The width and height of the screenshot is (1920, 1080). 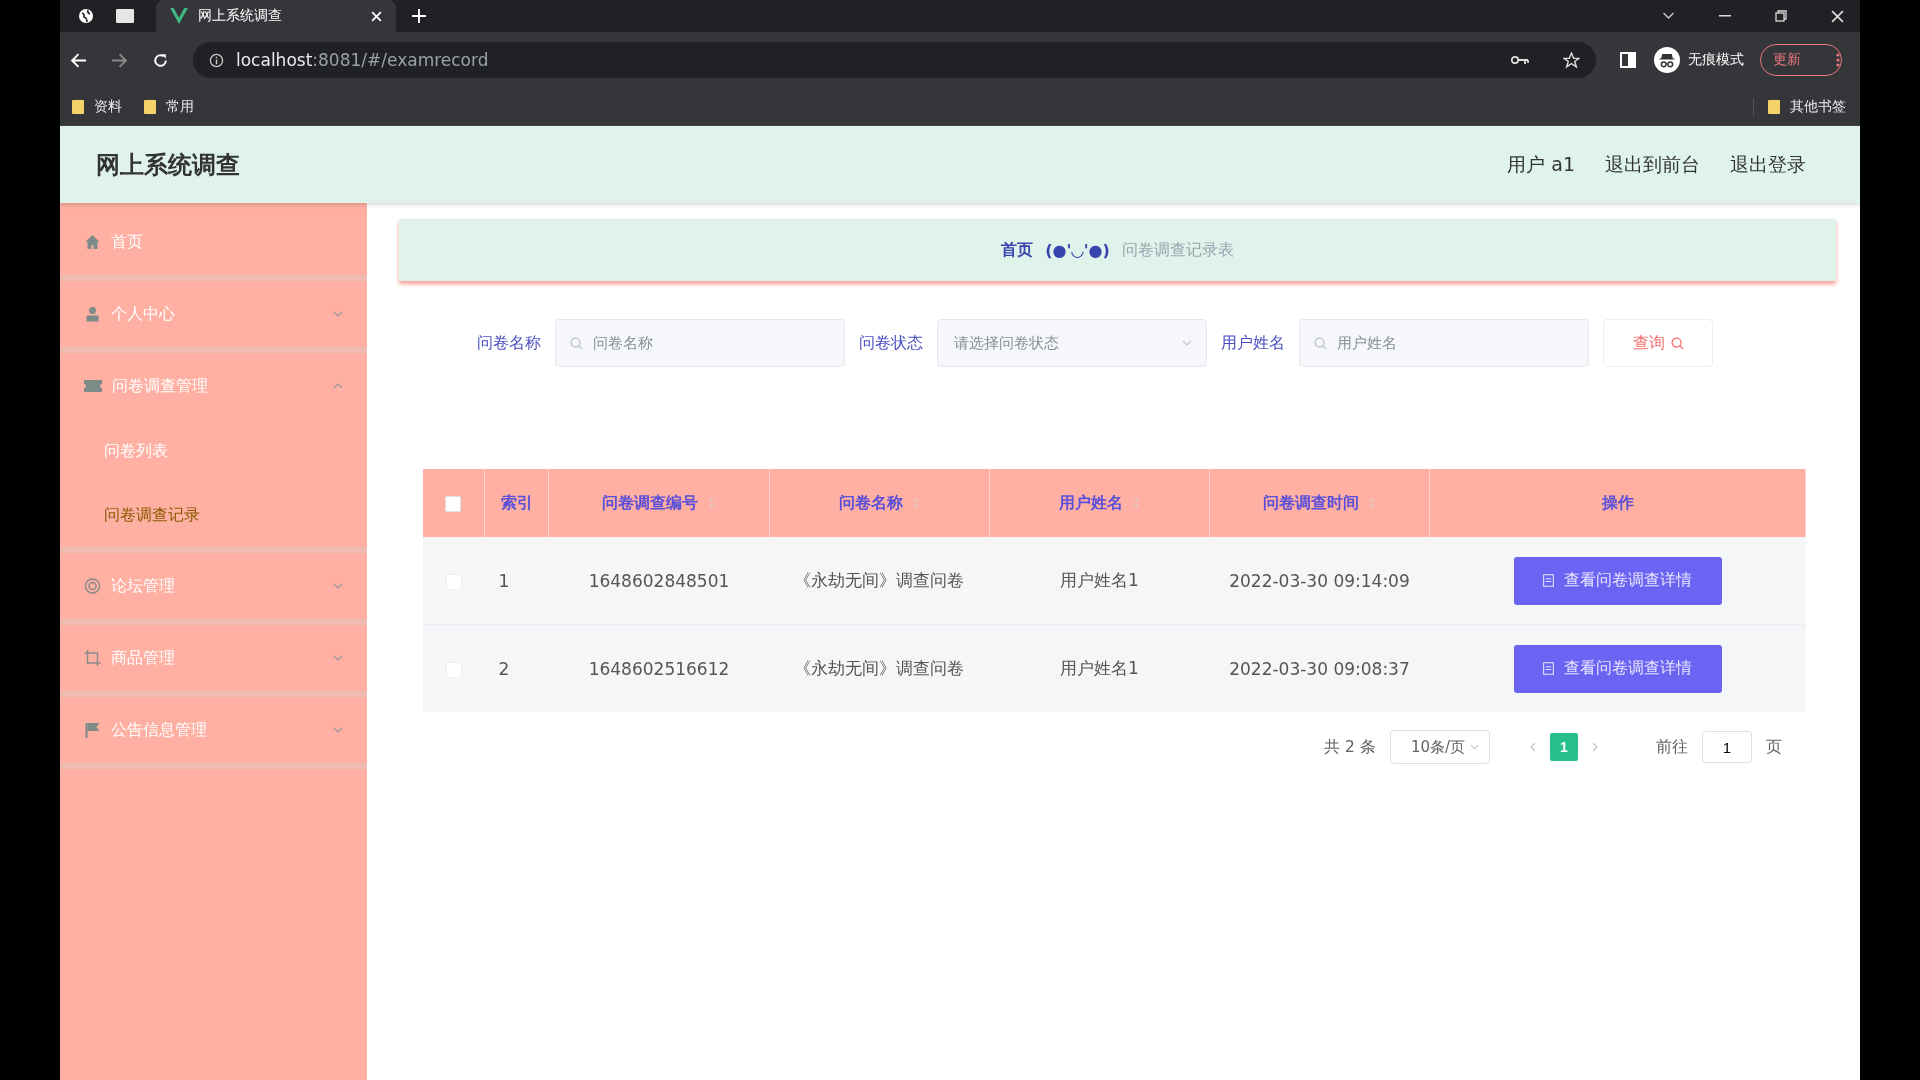 I want to click on column-header: 操作, so click(x=1617, y=503).